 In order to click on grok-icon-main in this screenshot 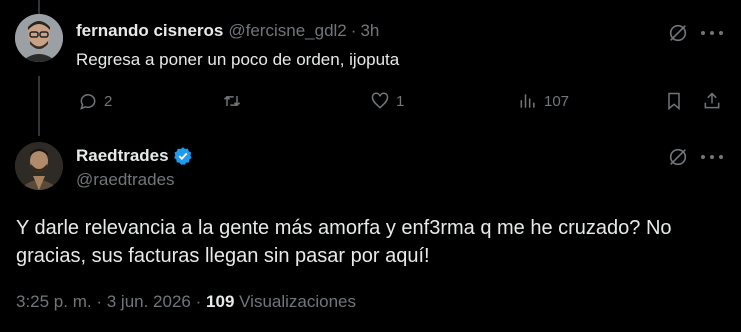, I will do `click(678, 157)`.